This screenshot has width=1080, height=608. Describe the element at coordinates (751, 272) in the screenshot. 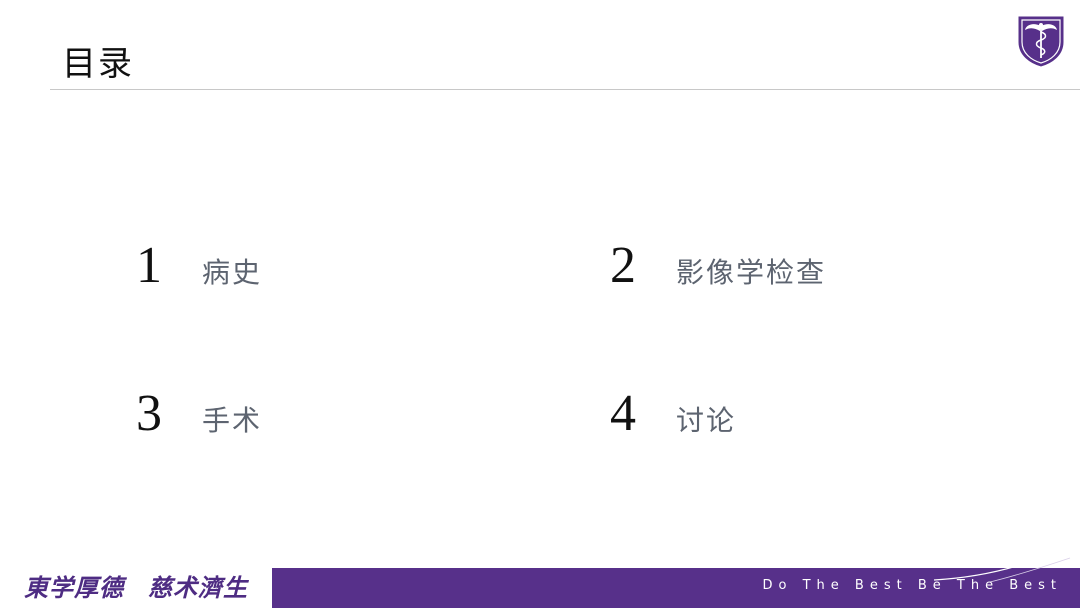

I see `toc-label: 影像学检查` at that location.